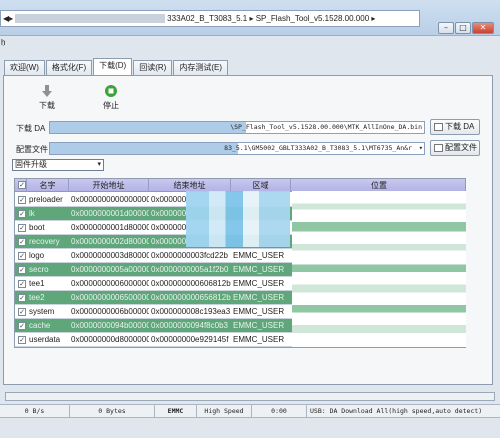 This screenshot has height=438, width=500. Describe the element at coordinates (37, 297) in the screenshot. I see `cell-name: tee2` at that location.